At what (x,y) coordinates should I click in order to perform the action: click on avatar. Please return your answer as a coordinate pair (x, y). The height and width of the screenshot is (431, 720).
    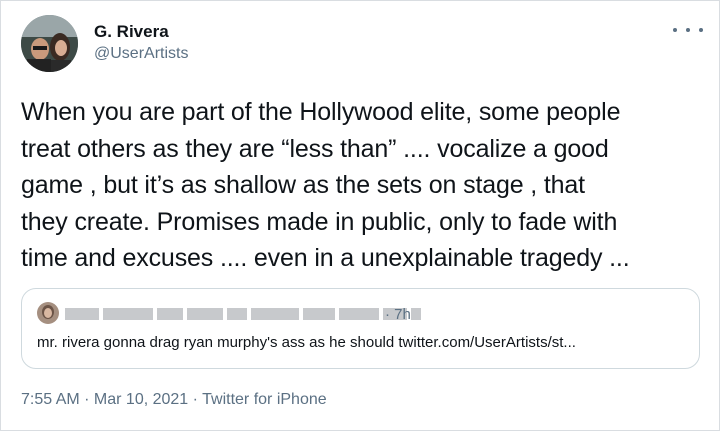
    Looking at the image, I should click on (49, 43).